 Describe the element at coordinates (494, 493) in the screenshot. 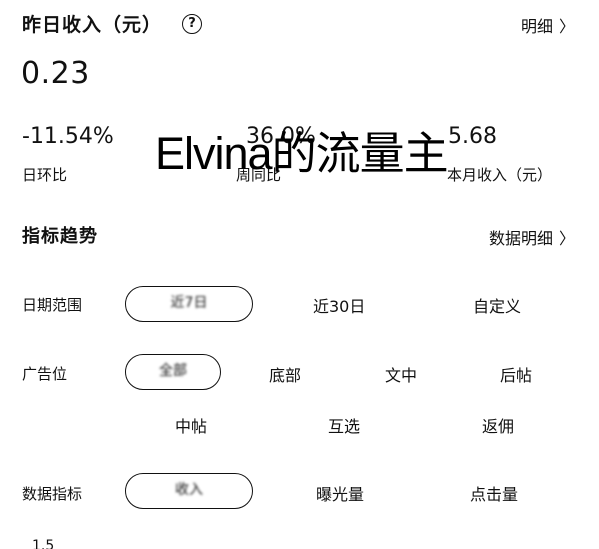

I see `metric-option-clicks: 点击量` at that location.